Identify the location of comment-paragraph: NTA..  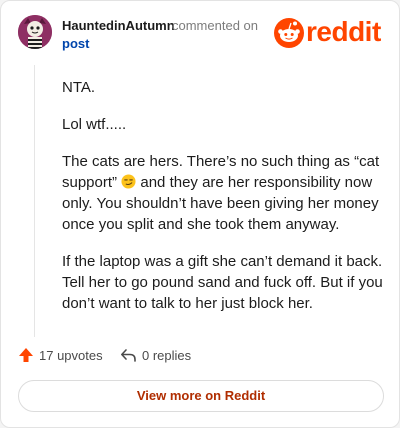
(79, 87).